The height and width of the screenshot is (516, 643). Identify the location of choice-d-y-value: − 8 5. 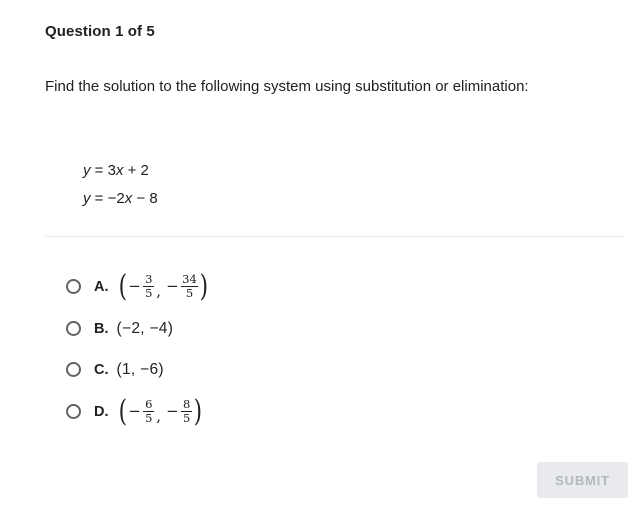
(179, 410).